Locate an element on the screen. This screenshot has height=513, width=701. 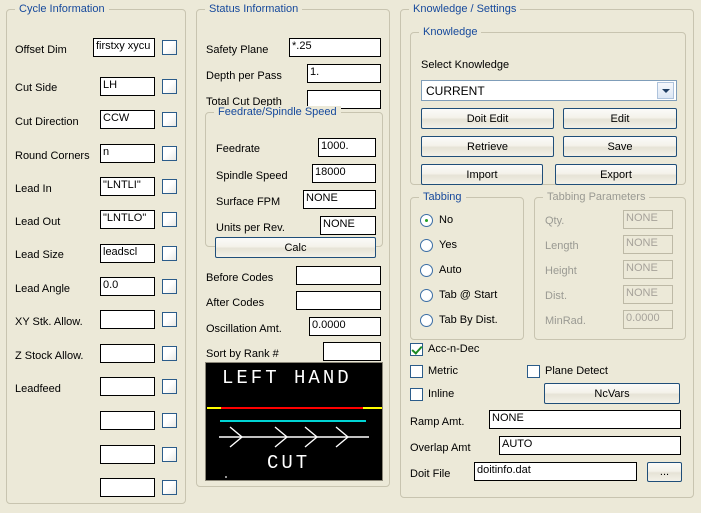
before-codes-input is located at coordinates (338, 275).